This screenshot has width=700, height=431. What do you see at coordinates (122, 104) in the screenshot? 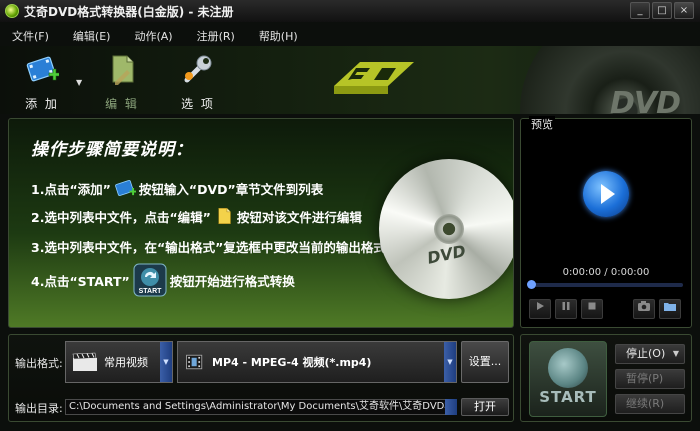
I see `edit-label: 编 辑` at bounding box center [122, 104].